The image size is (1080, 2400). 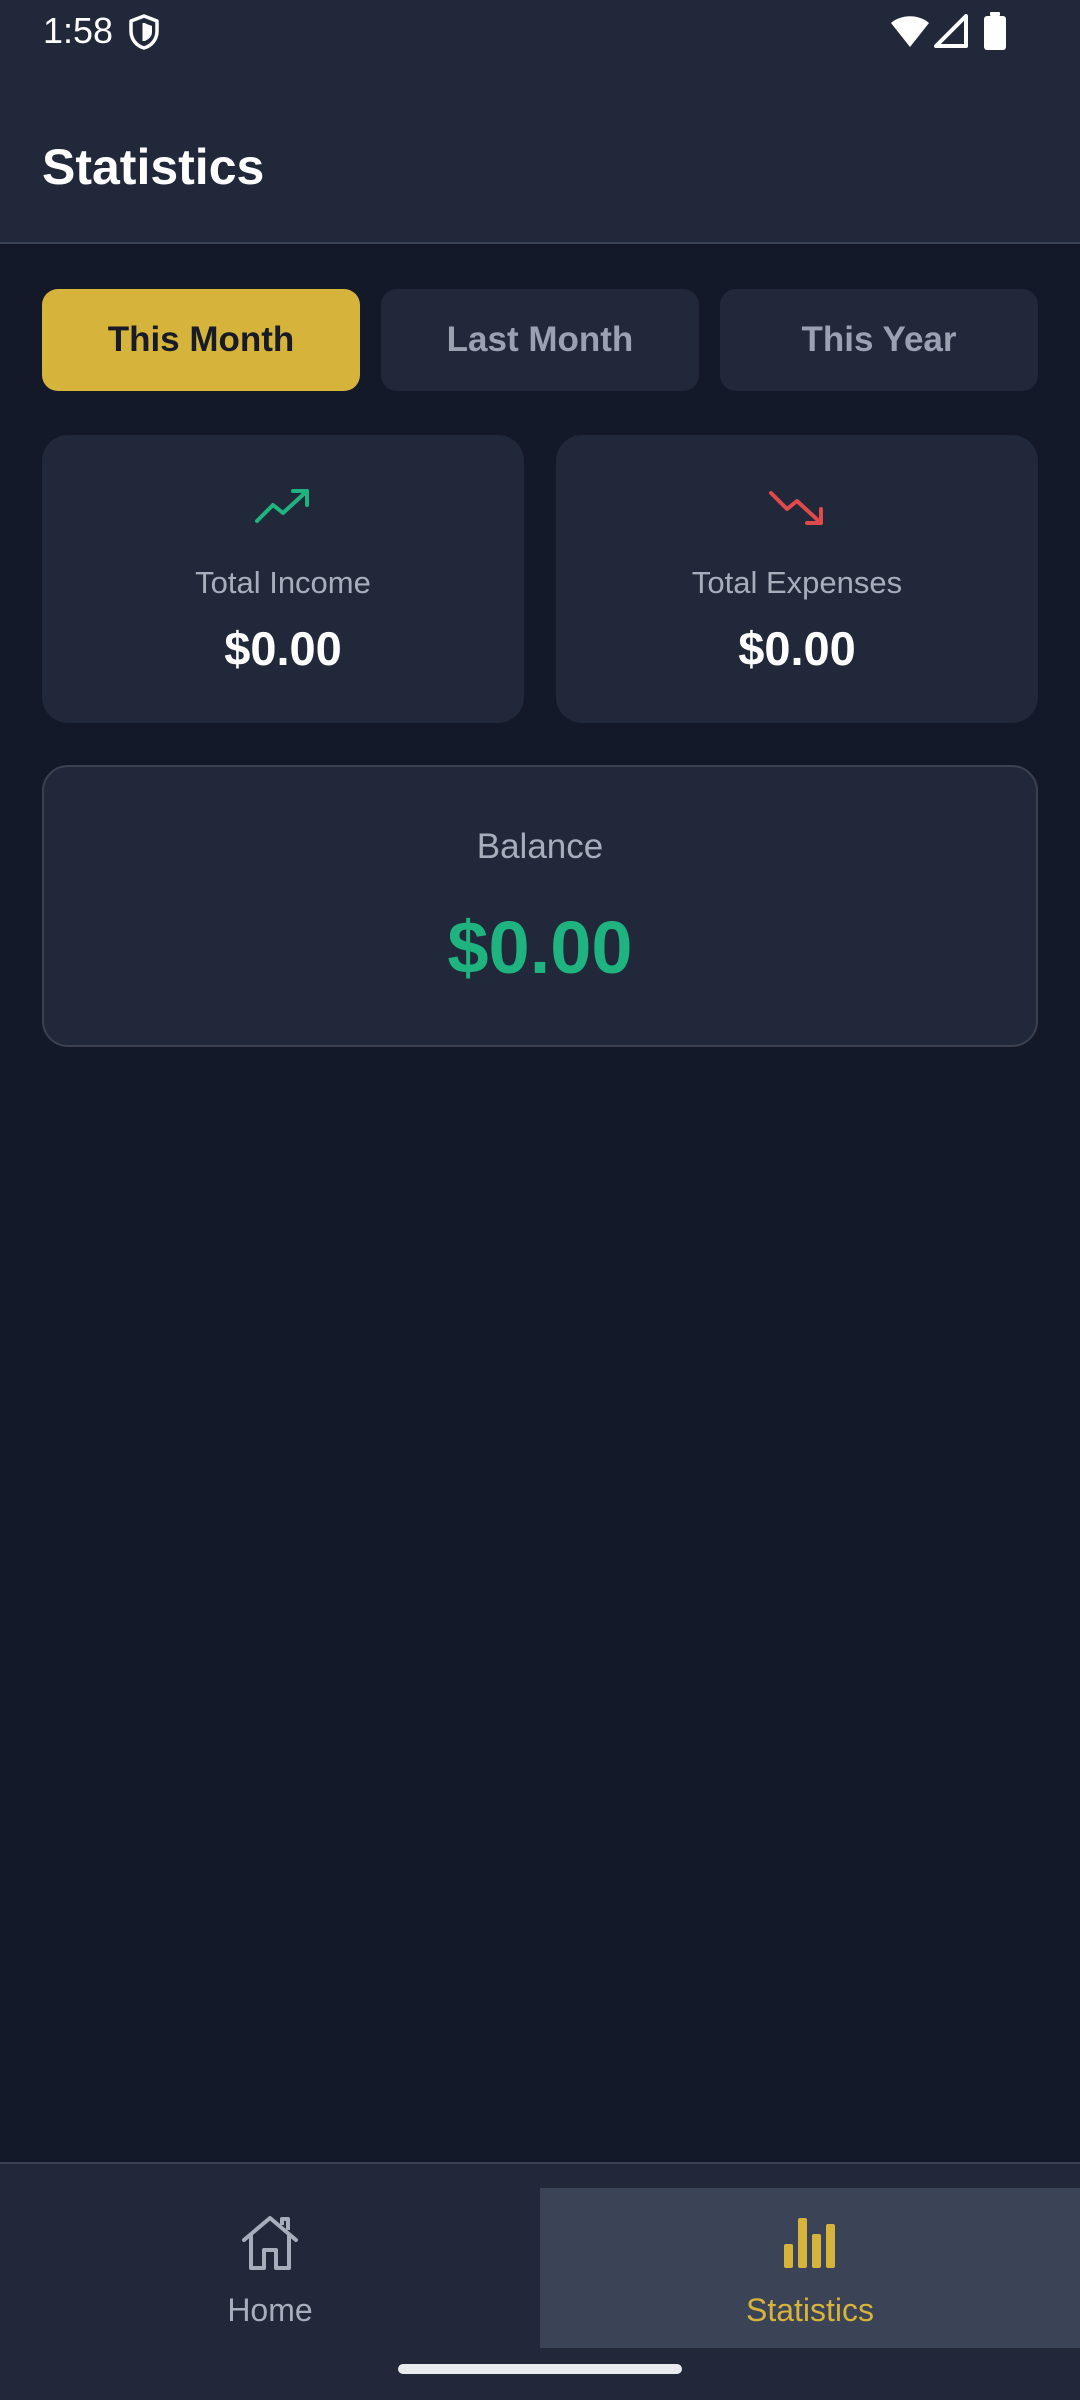 I want to click on total-income-label: Total Income, so click(x=283, y=582).